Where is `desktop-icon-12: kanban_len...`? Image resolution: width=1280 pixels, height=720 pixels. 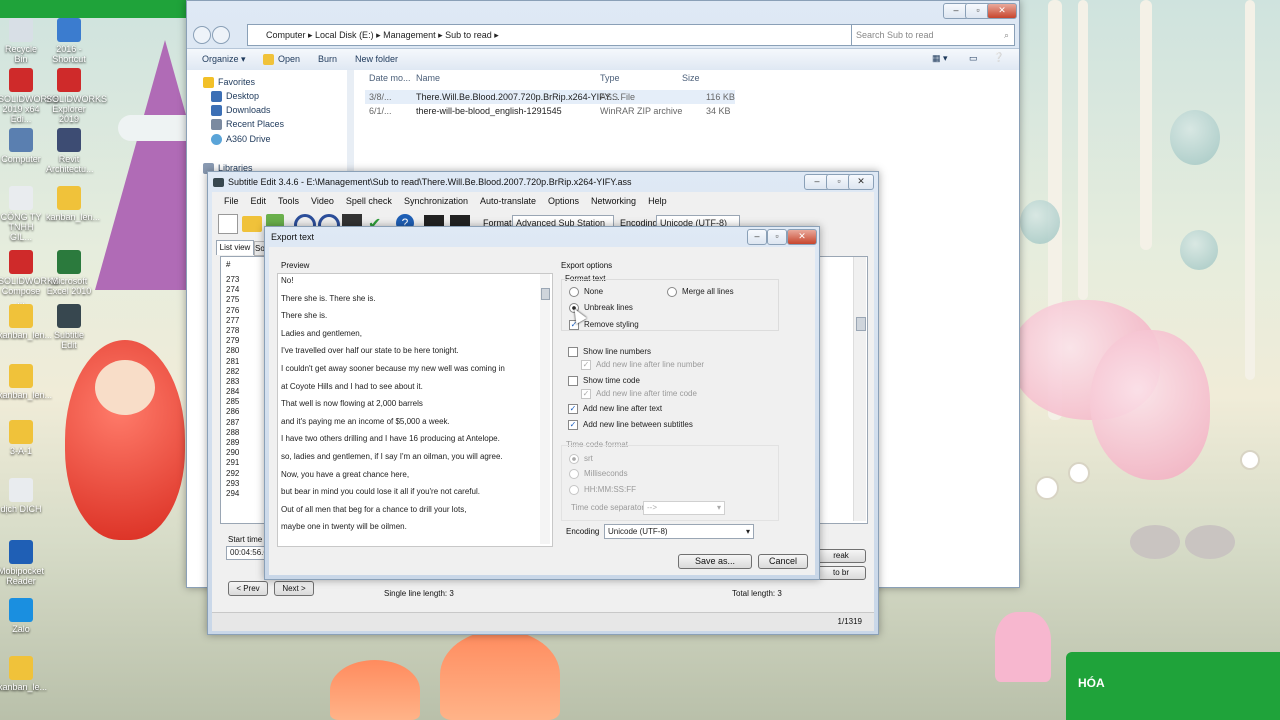 desktop-icon-12: kanban_len... is located at coordinates (26, 382).